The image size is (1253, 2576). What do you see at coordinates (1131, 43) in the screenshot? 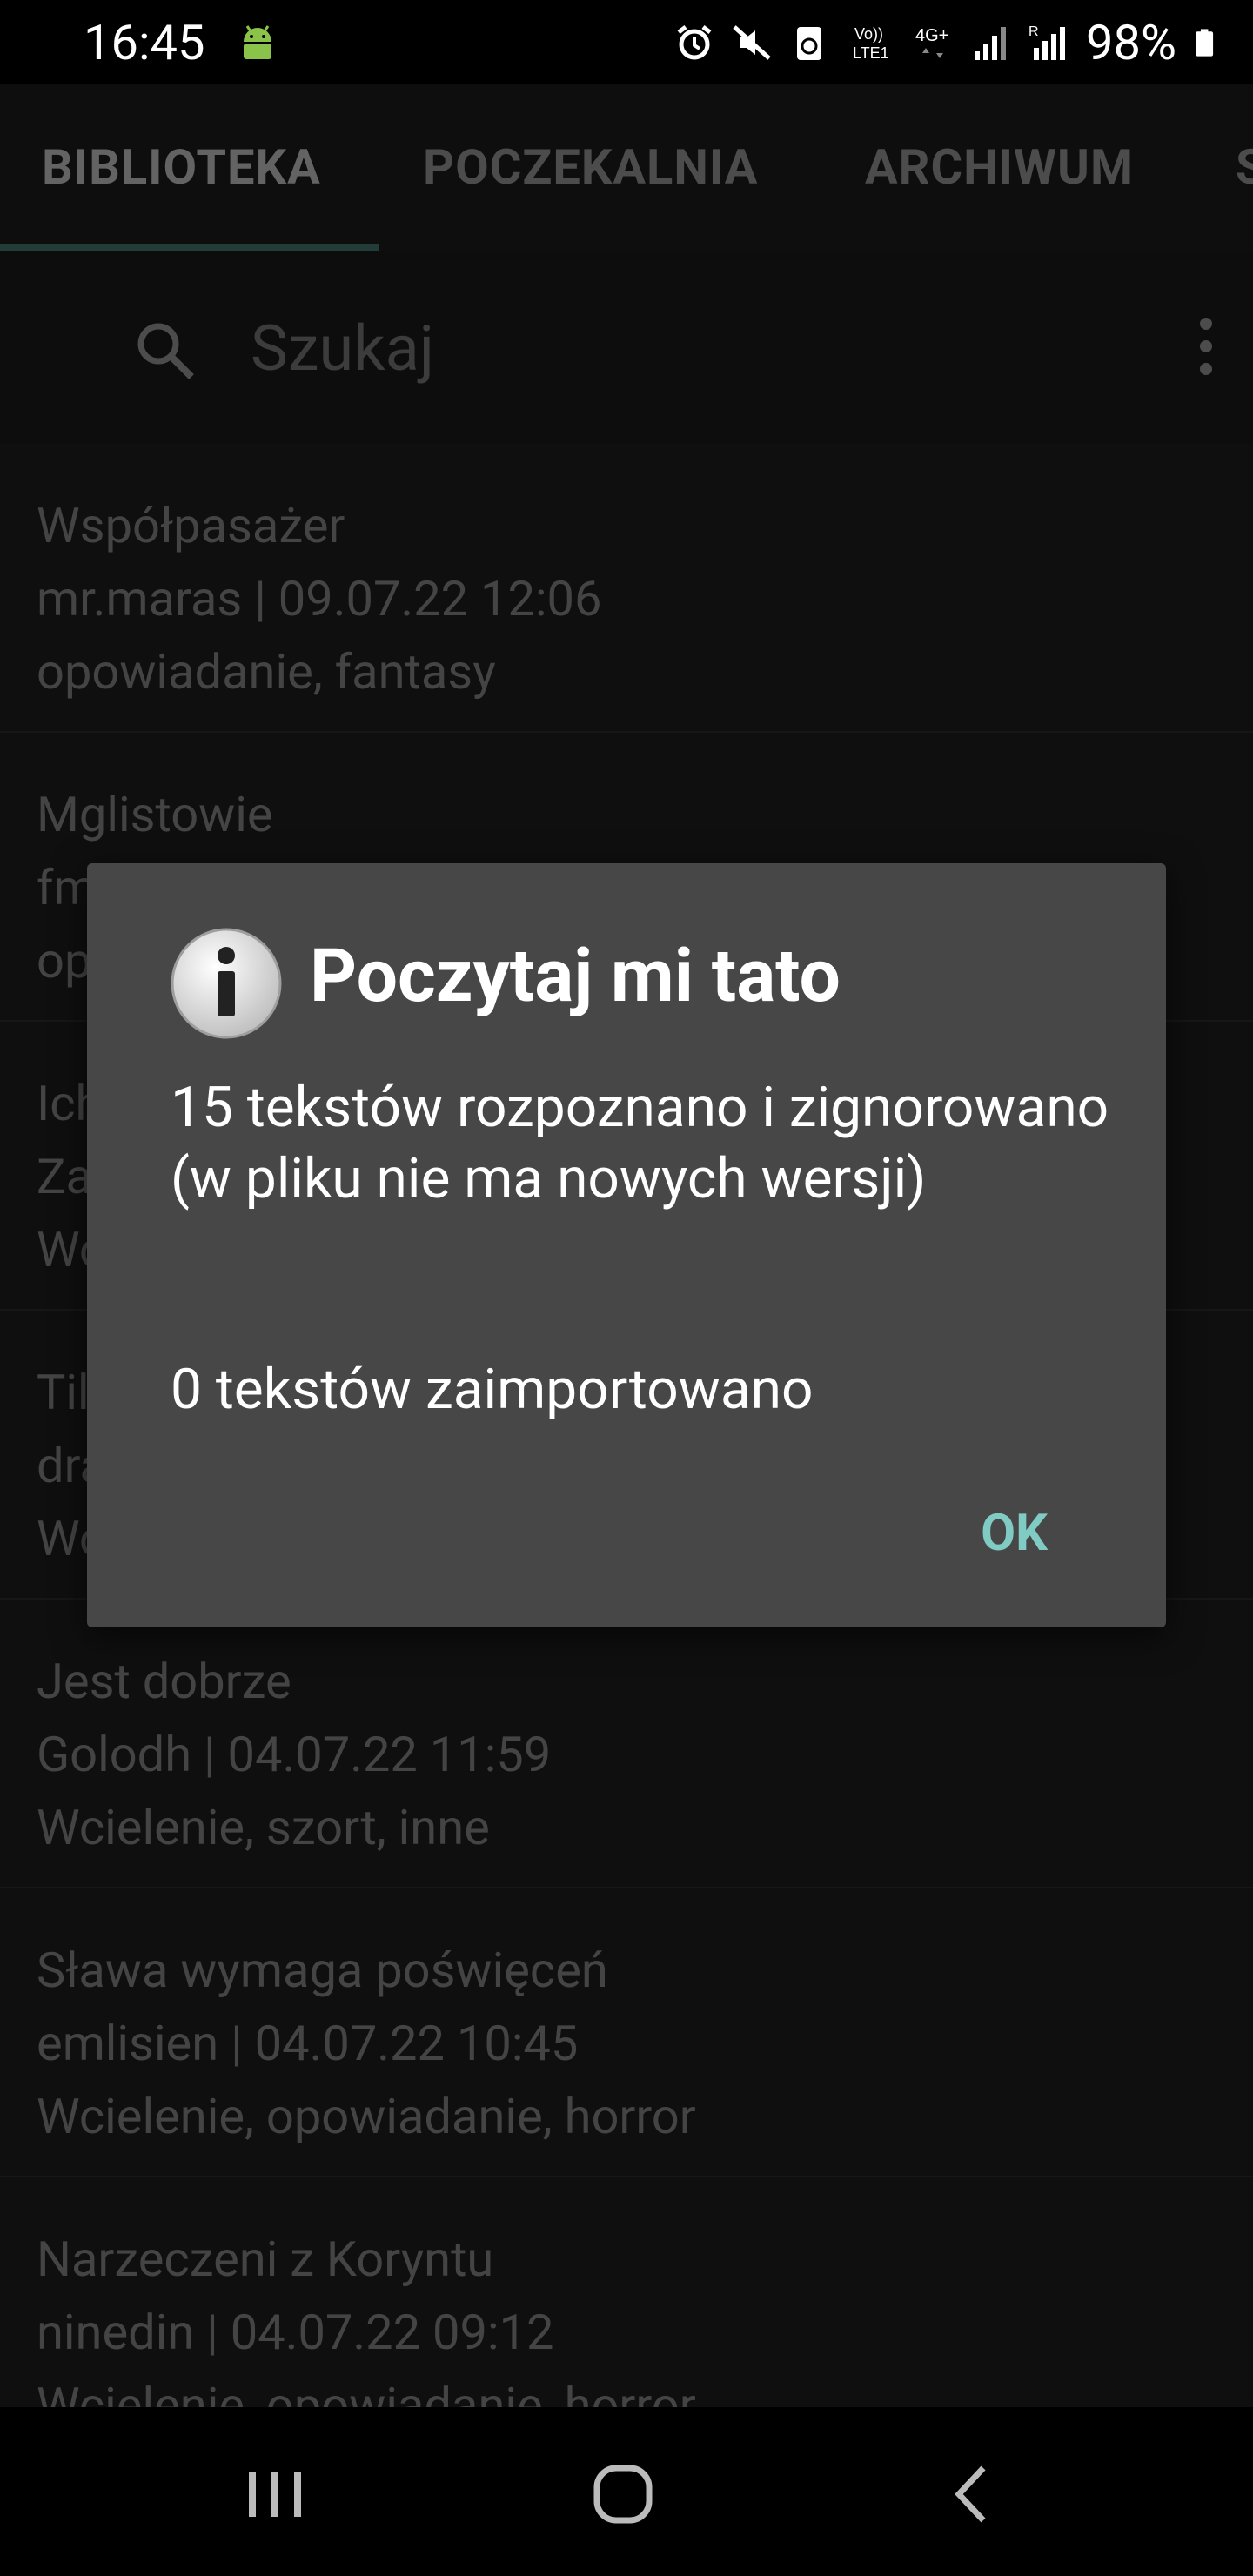
I see `battery-percent: 98%` at bounding box center [1131, 43].